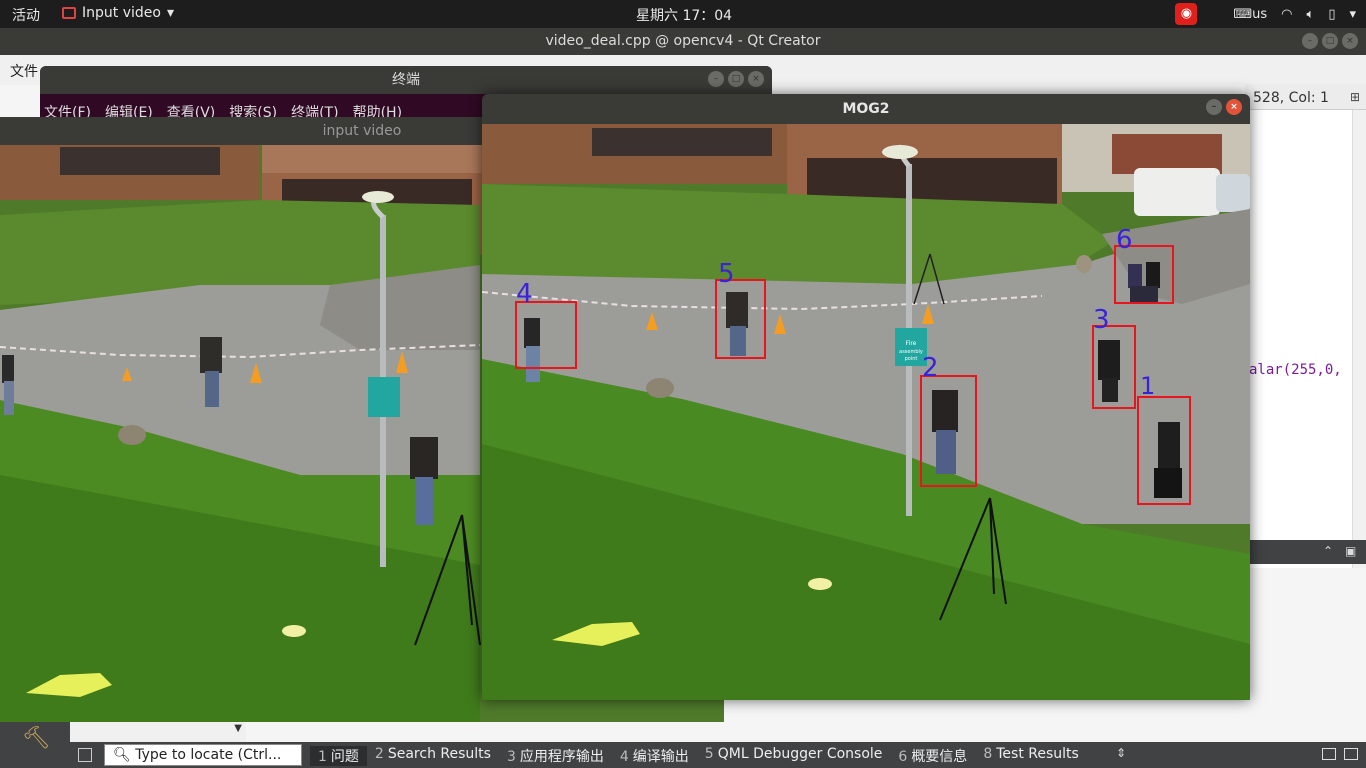 The width and height of the screenshot is (1366, 768). Describe the element at coordinates (1355, 97) in the screenshot. I see `split-icon: ⊞` at that location.